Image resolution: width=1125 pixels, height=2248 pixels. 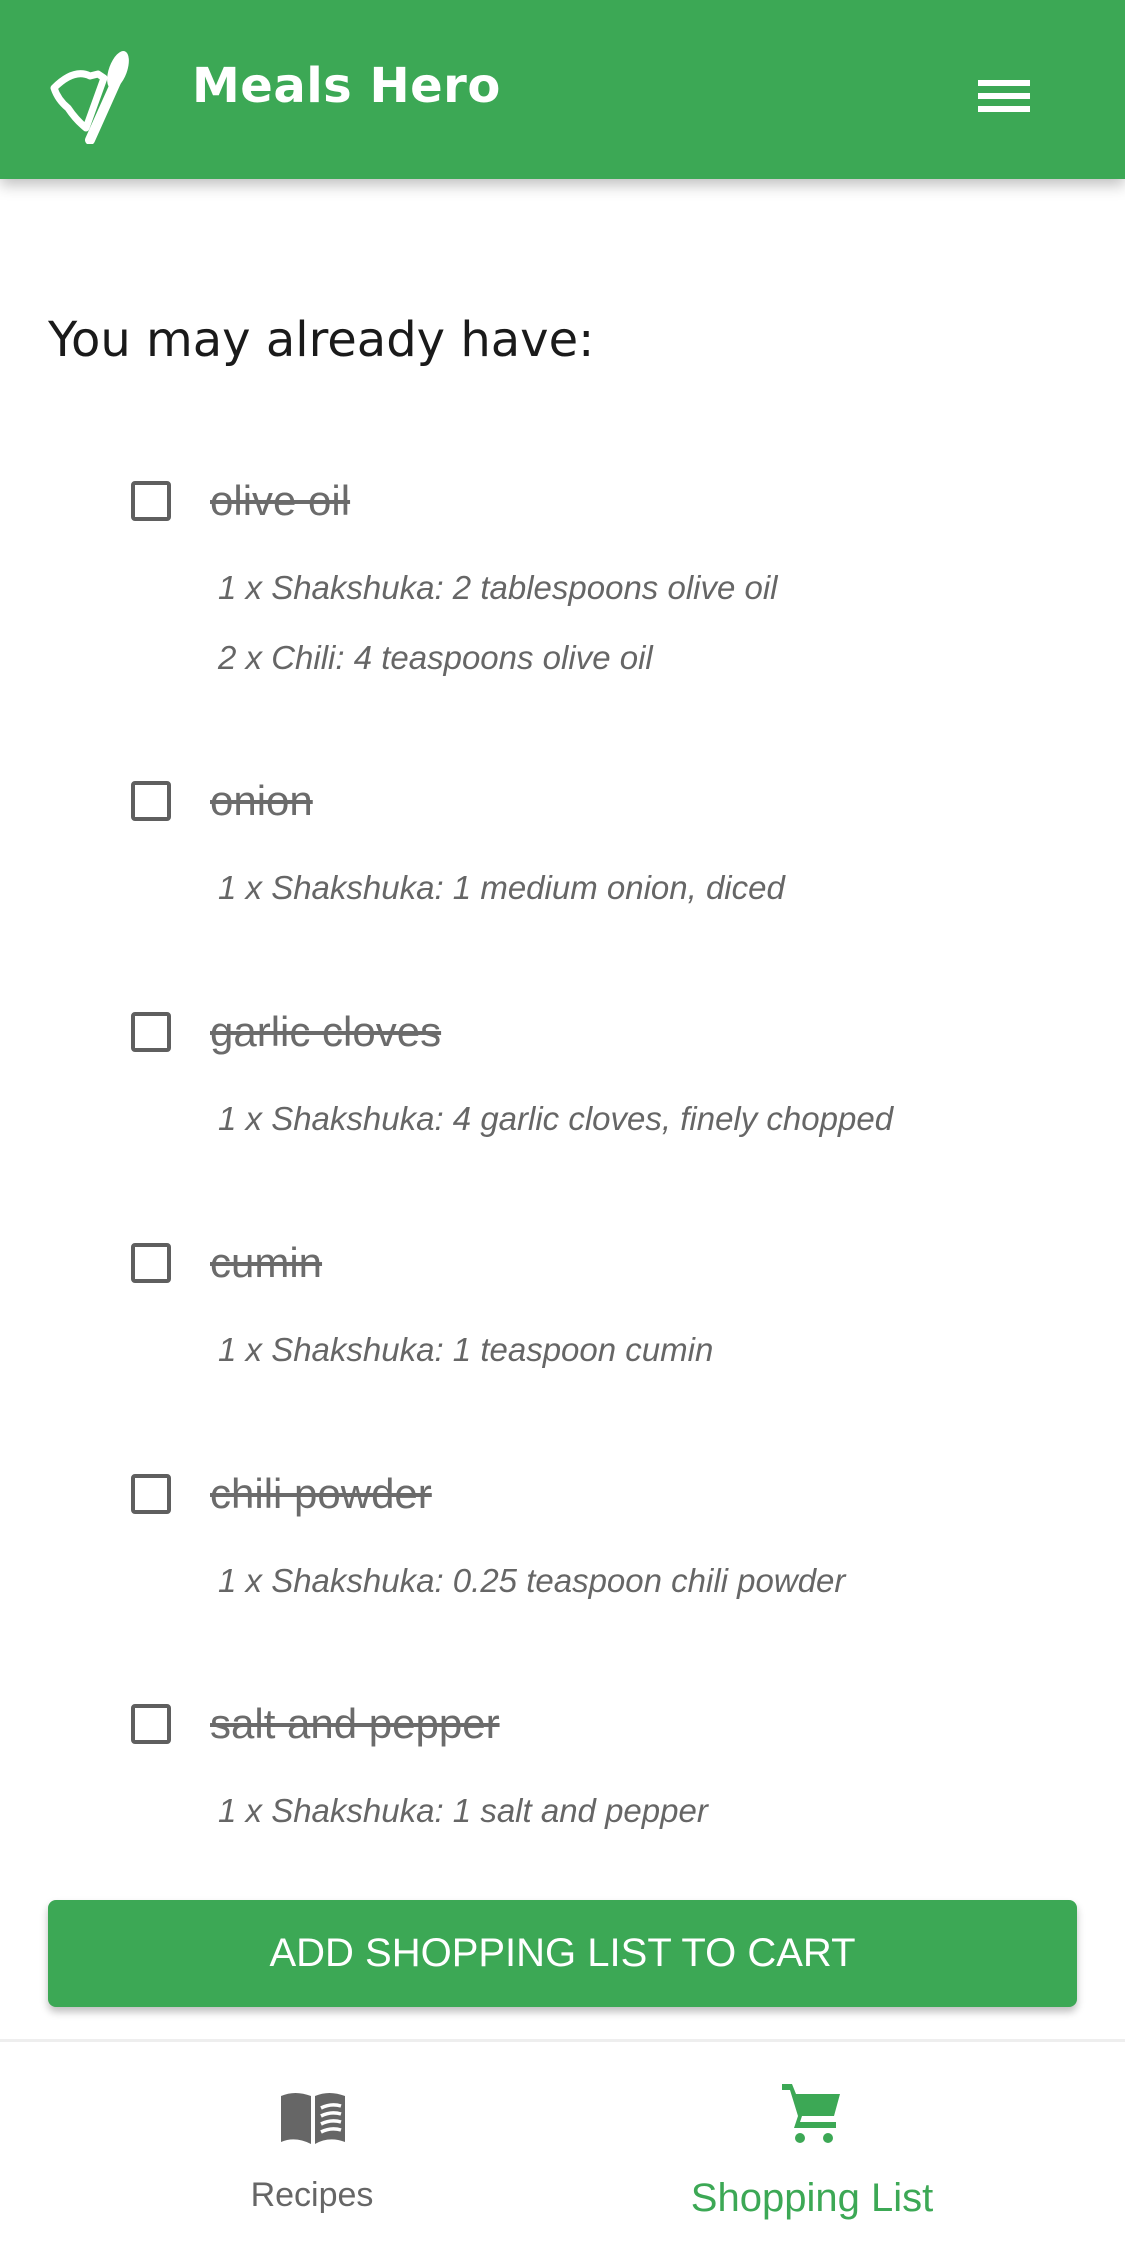 I want to click on ingredient-detail: 1 x Shakshuka: 1 teaspoon cumin, so click(x=466, y=1349).